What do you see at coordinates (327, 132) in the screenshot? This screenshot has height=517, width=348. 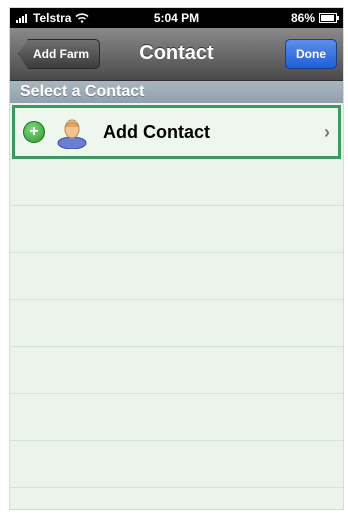 I see `chevron-right-icon: ›` at bounding box center [327, 132].